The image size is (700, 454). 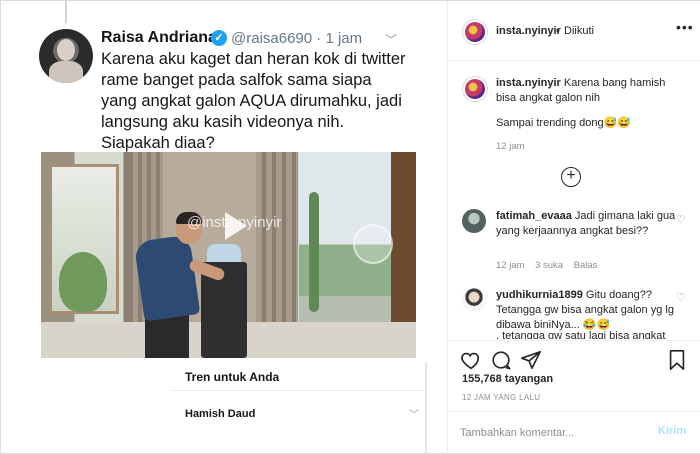 What do you see at coordinates (232, 377) in the screenshot?
I see `trends-title: Tren untuk Anda` at bounding box center [232, 377].